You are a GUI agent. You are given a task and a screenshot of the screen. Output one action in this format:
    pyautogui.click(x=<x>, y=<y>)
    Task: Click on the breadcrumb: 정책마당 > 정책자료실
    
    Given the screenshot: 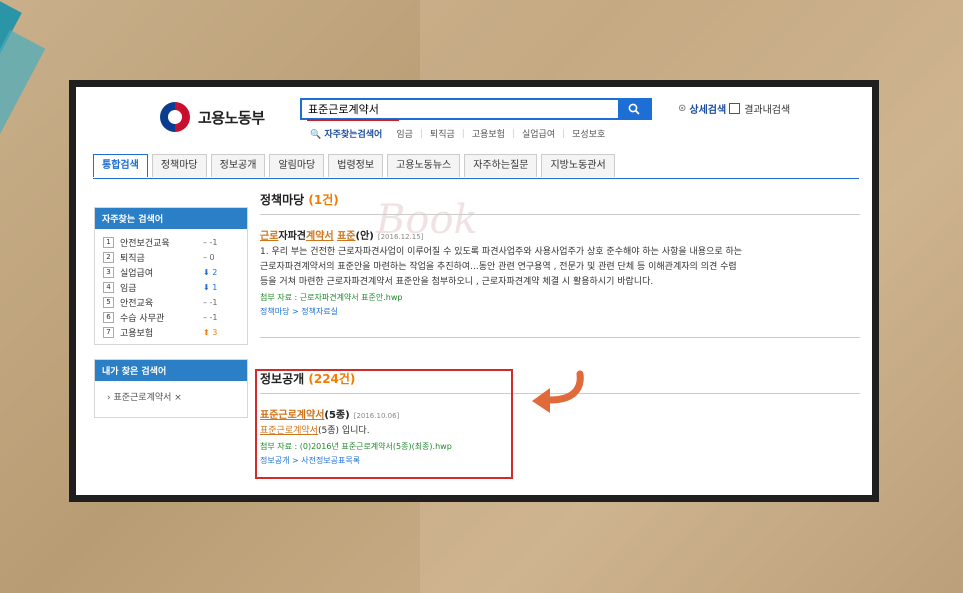 What is the action you would take?
    pyautogui.click(x=560, y=311)
    